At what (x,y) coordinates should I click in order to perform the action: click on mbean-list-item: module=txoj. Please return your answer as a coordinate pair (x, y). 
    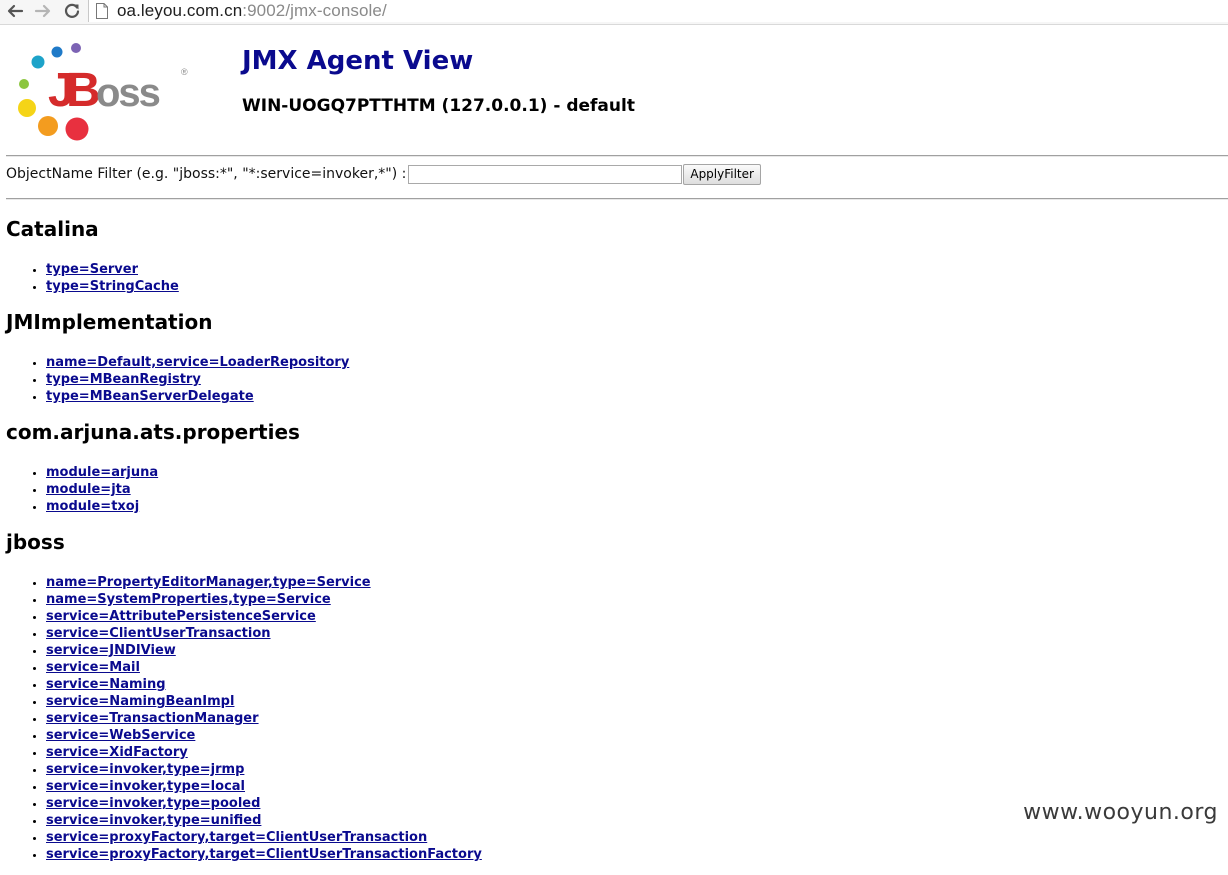
    Looking at the image, I should click on (626, 506).